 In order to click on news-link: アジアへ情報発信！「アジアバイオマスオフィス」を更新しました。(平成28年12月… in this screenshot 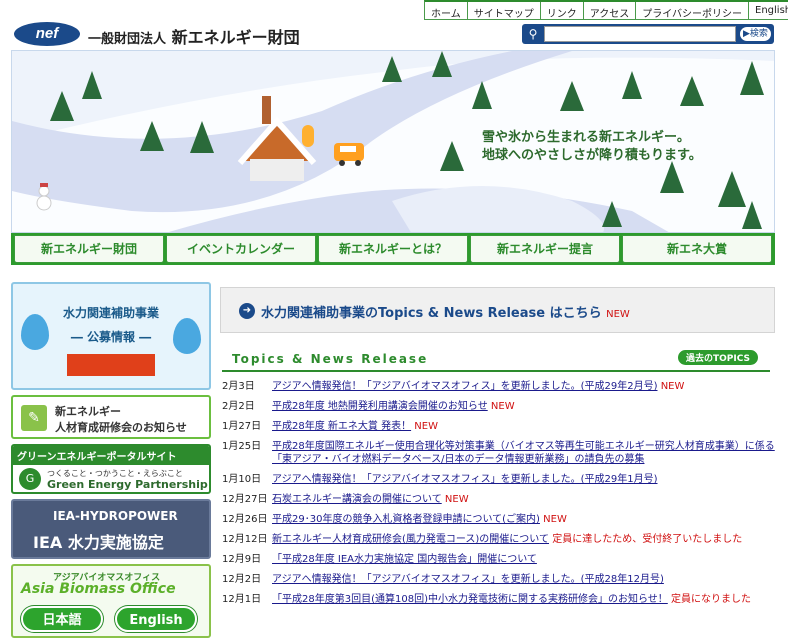, I will do `click(468, 579)`.